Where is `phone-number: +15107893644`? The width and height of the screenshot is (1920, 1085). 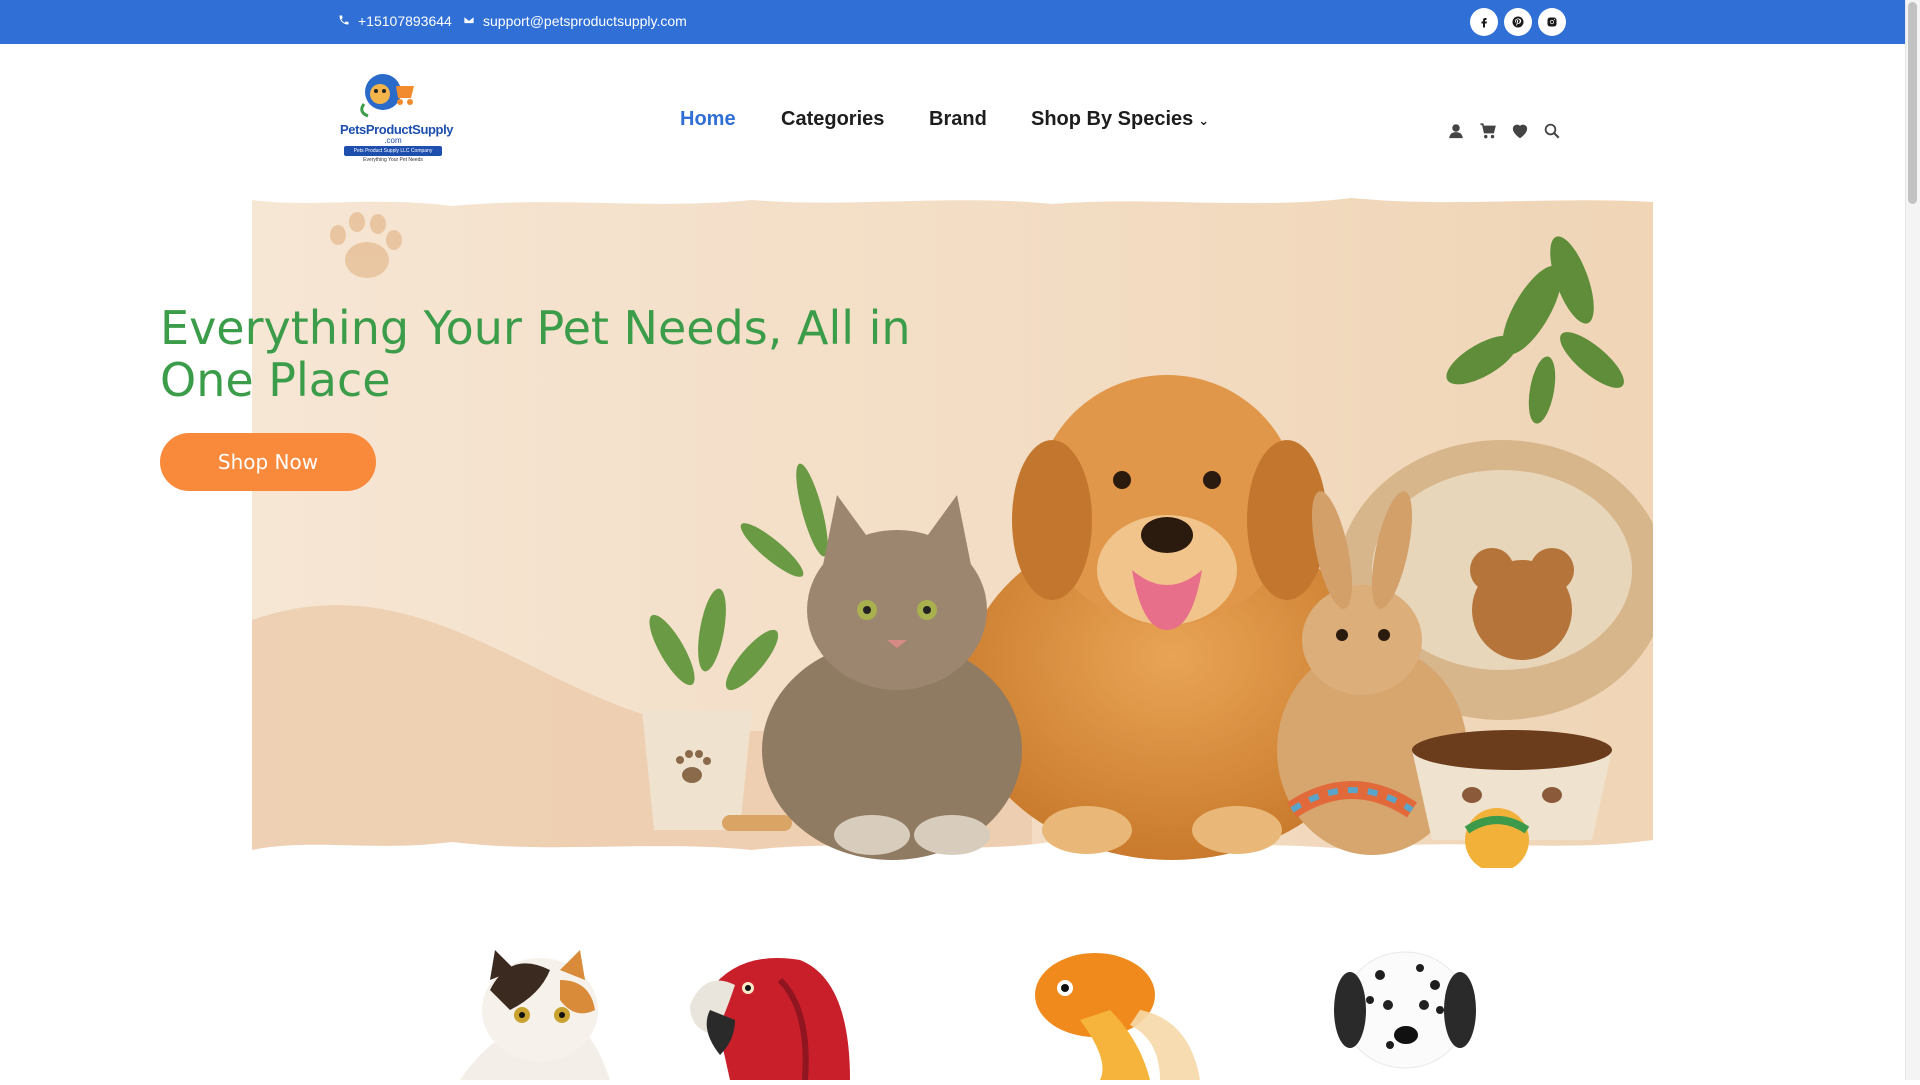 phone-number: +15107893644 is located at coordinates (405, 21).